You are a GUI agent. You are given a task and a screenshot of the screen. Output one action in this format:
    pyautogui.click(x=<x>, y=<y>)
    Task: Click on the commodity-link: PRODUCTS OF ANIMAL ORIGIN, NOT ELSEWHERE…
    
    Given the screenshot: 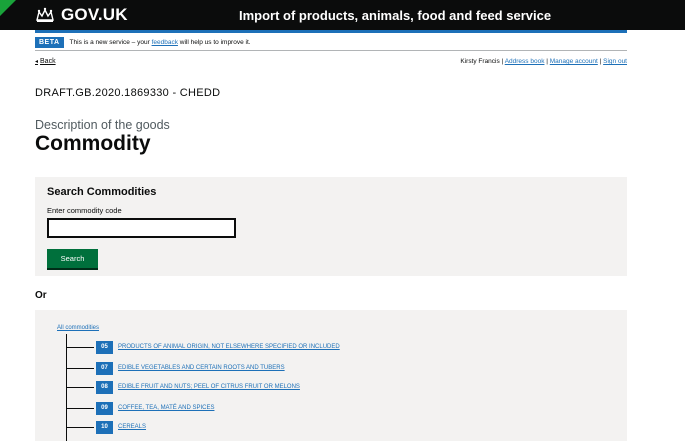 What is the action you would take?
    pyautogui.click(x=229, y=347)
    